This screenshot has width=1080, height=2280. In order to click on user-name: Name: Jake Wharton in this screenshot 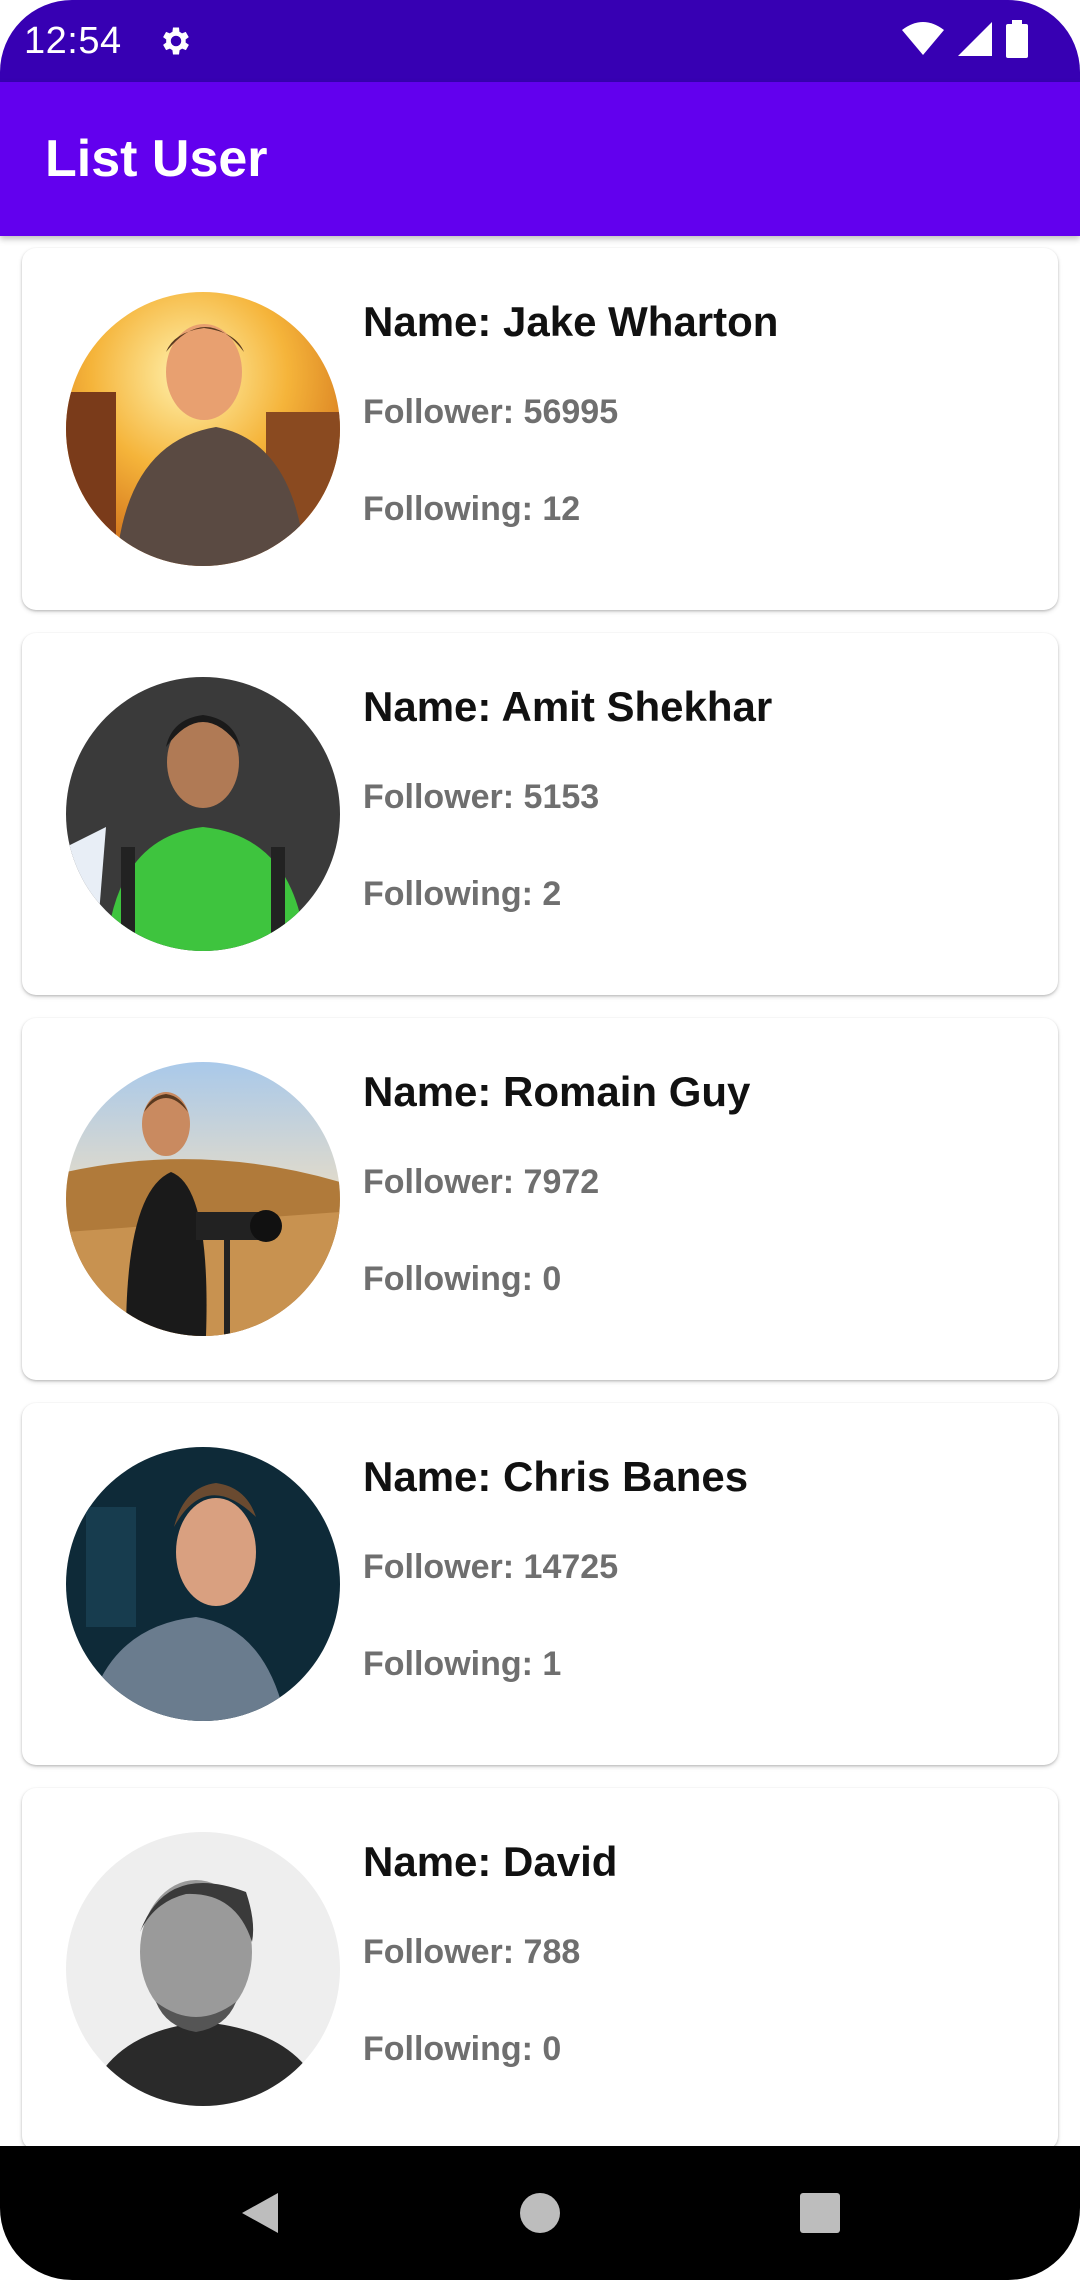, I will do `click(571, 321)`.